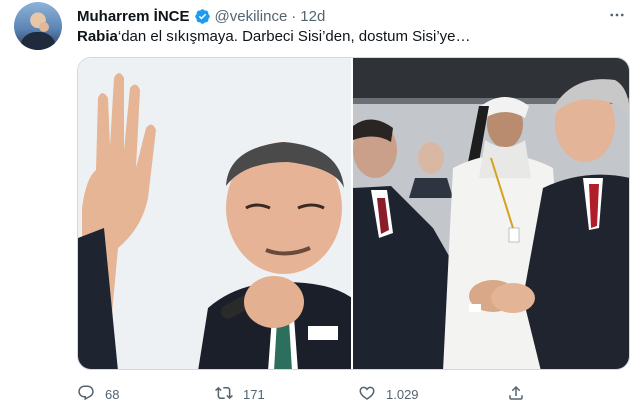 This screenshot has width=640, height=412. I want to click on retweet-icon, so click(224, 394).